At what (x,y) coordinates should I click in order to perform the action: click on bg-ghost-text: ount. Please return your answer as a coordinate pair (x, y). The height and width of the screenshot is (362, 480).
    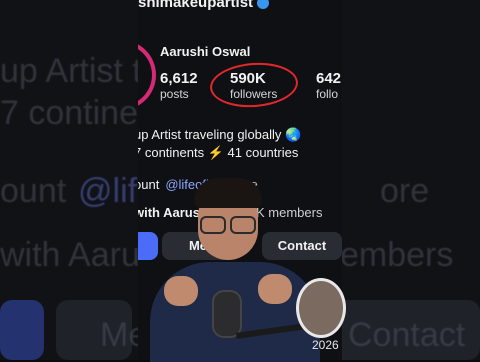
    Looking at the image, I should click on (33, 191).